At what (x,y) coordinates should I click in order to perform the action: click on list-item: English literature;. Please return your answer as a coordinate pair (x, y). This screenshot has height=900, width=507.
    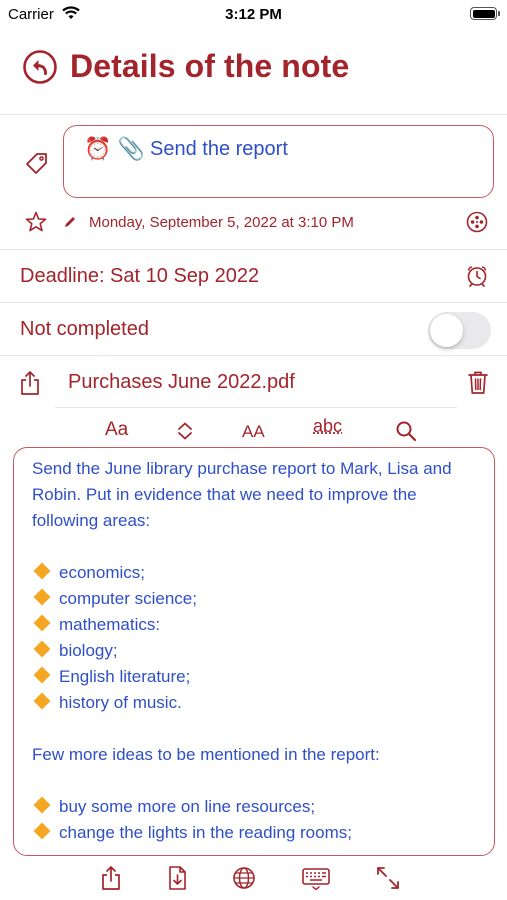
    Looking at the image, I should click on (252, 677).